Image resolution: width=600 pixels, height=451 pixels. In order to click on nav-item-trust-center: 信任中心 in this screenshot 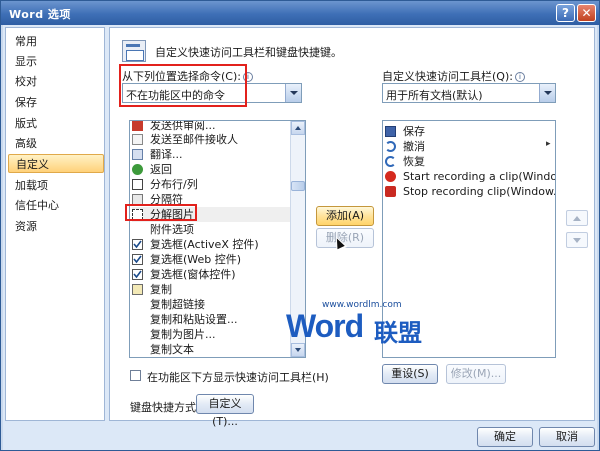, I will do `click(56, 205)`.